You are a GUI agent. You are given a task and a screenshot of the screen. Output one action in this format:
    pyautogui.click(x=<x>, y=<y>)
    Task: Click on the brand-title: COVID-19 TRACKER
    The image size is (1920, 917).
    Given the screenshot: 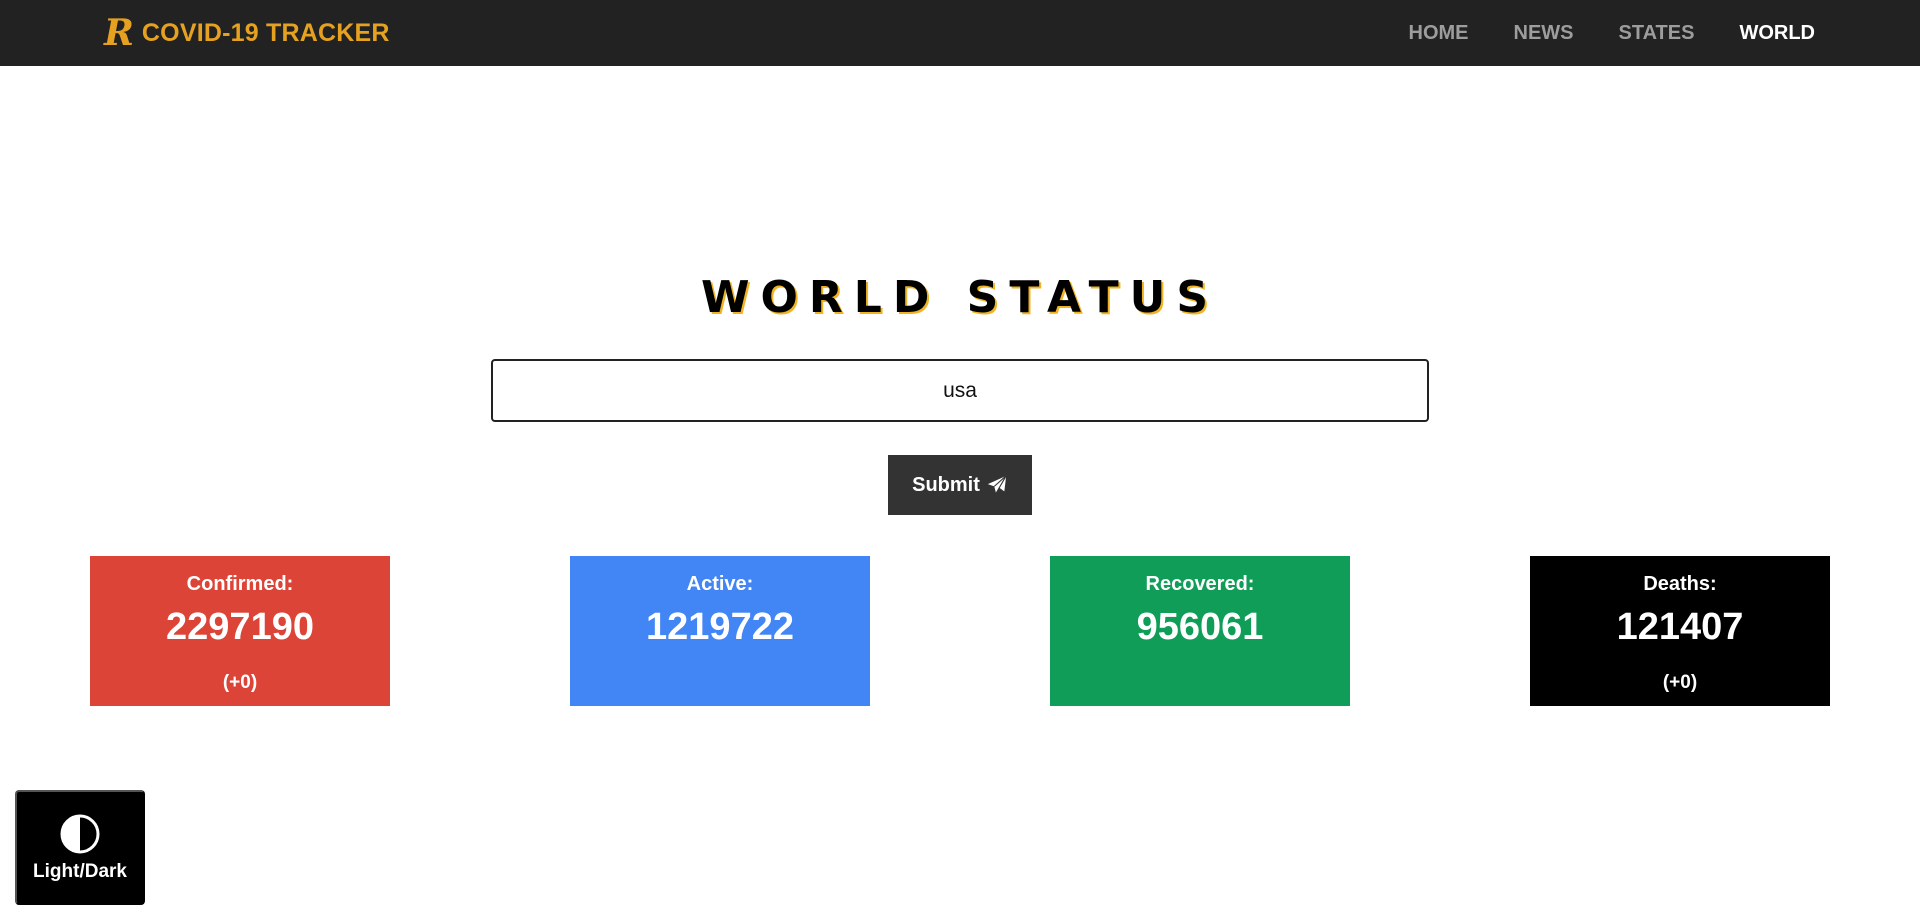 What is the action you would take?
    pyautogui.click(x=265, y=32)
    